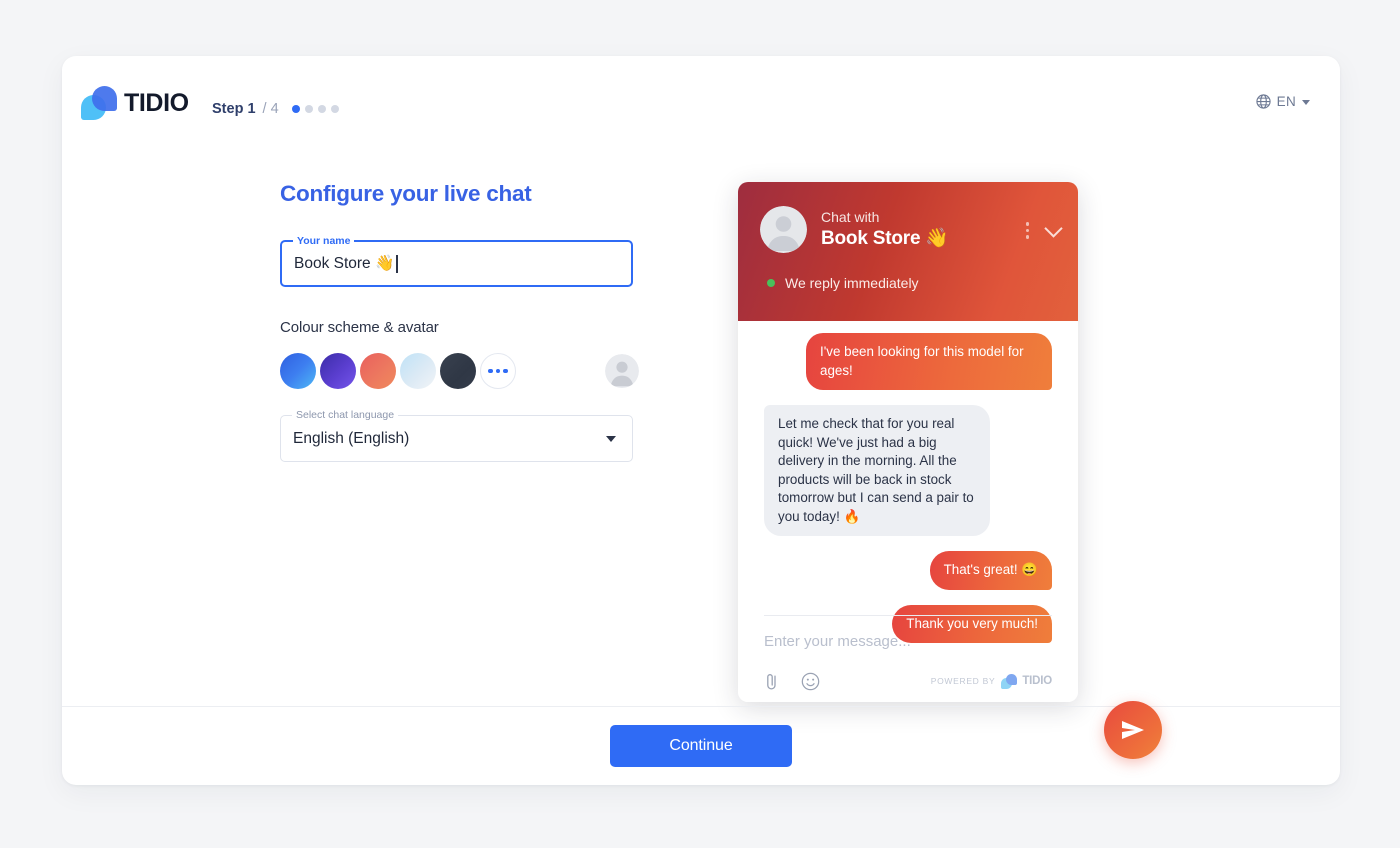  I want to click on divider, so click(908, 615).